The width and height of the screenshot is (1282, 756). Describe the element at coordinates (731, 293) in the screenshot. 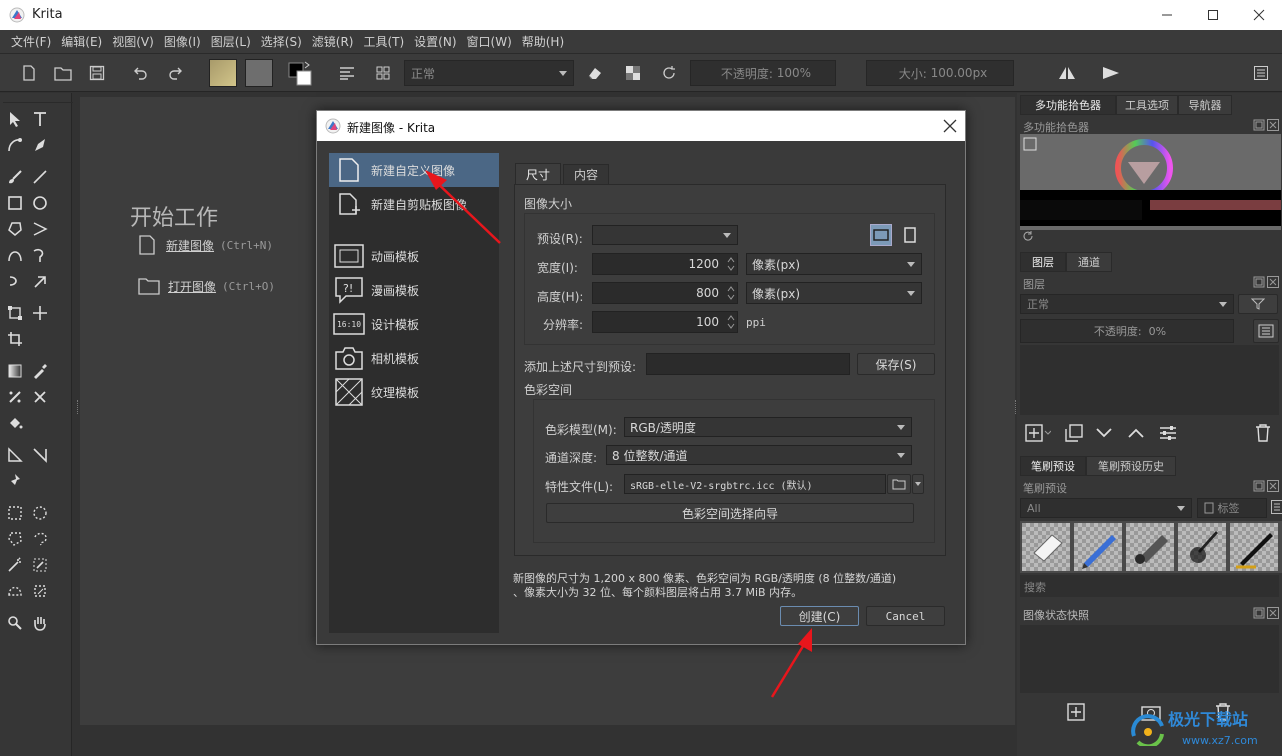

I see `height-spinner-icon` at that location.